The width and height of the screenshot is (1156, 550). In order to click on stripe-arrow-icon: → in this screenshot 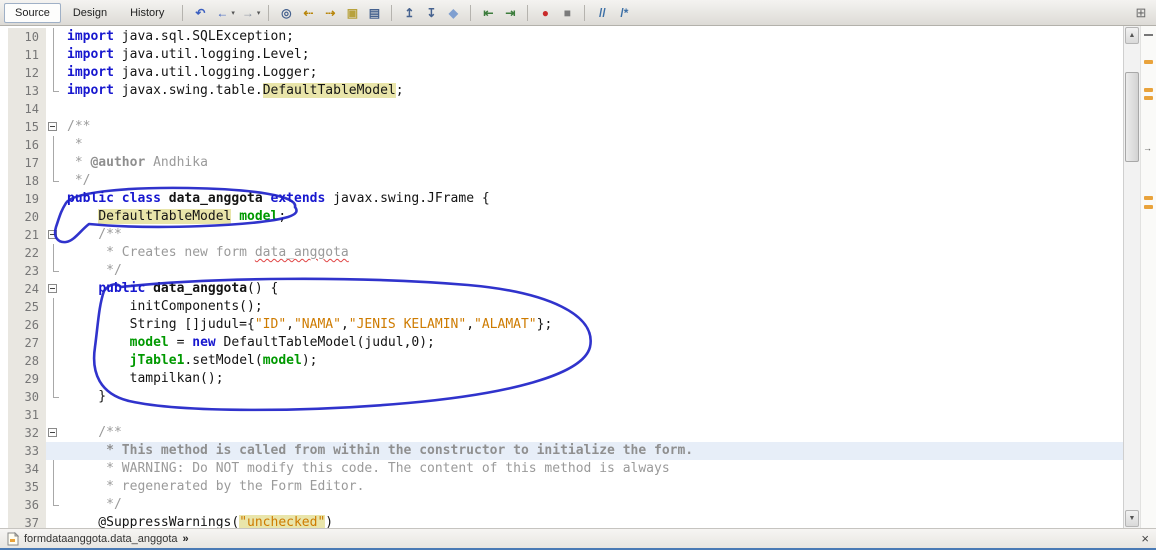, I will do `click(1147, 148)`.